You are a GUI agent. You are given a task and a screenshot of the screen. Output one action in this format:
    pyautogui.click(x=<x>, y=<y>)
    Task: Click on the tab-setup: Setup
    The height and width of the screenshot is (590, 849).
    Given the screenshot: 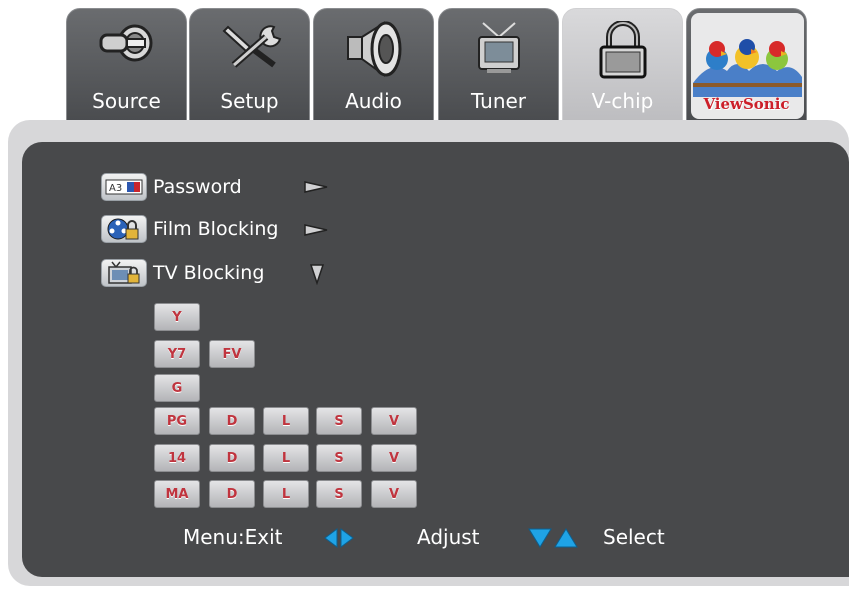 What is the action you would take?
    pyautogui.click(x=249, y=65)
    